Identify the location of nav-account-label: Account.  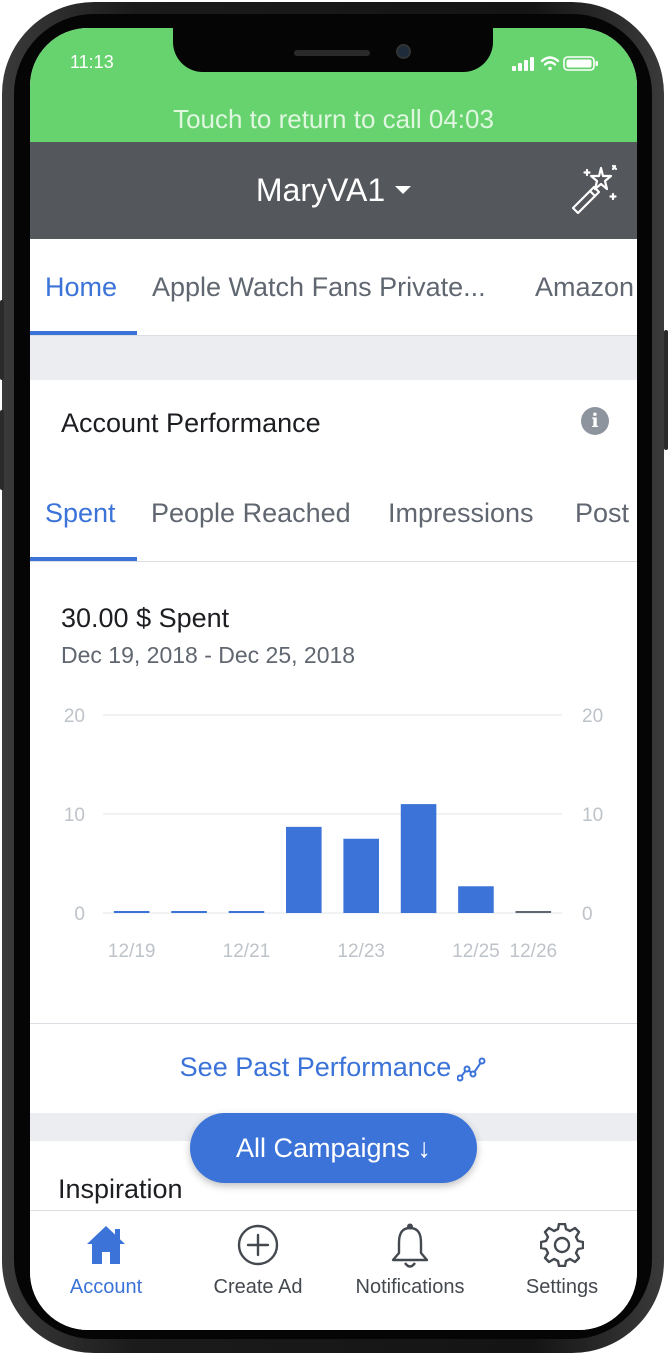
(106, 1287).